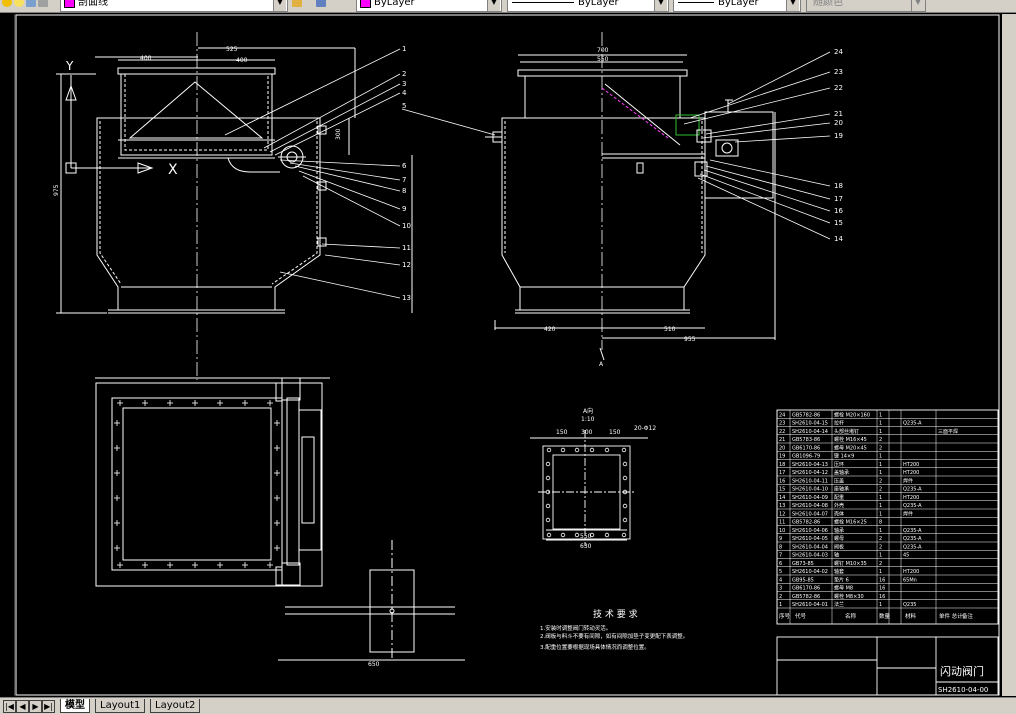 The height and width of the screenshot is (714, 1016). I want to click on tab-next-icon: ▶, so click(35, 706).